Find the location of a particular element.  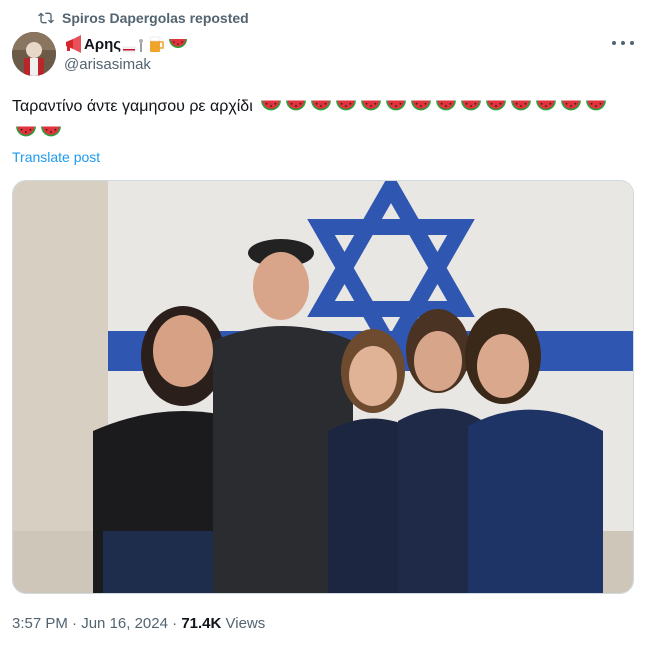

more-options-button is located at coordinates (623, 43).